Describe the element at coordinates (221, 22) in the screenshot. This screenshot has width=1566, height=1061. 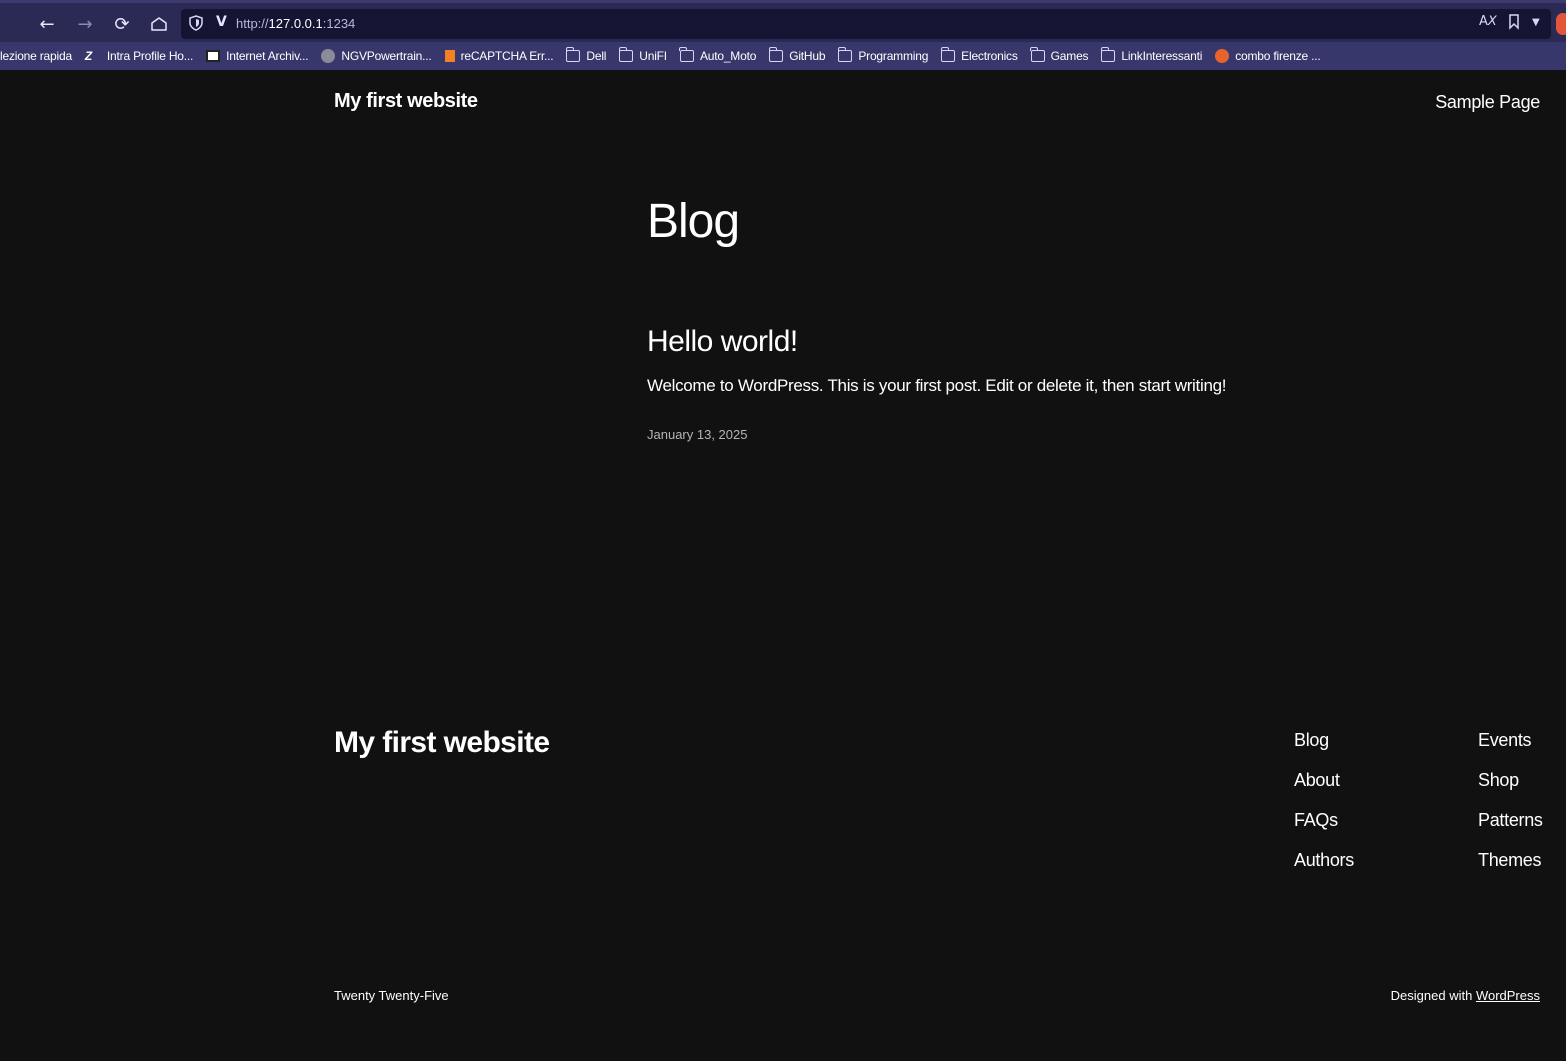
I see `v-extension-icon: V` at that location.